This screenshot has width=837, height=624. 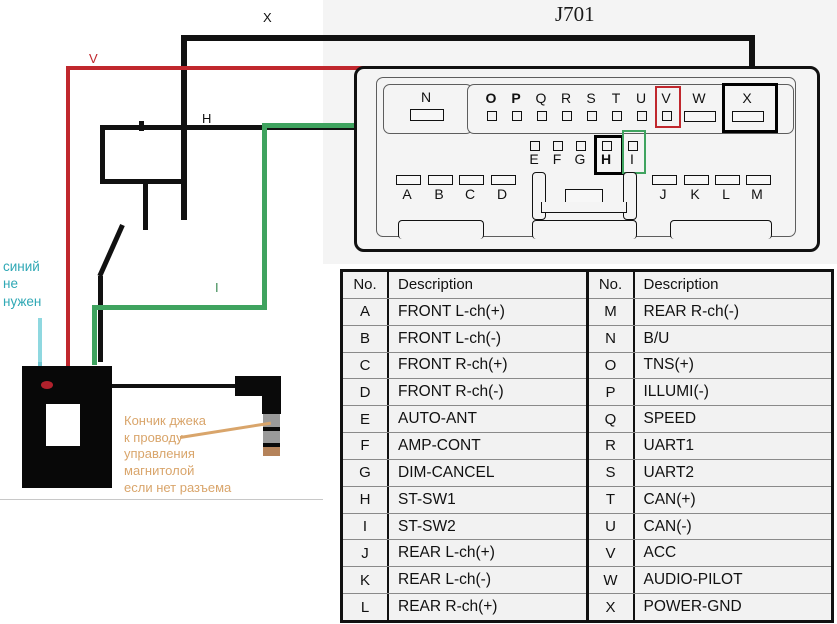 I want to click on table-header-row-left: No. Description, so click(x=464, y=285).